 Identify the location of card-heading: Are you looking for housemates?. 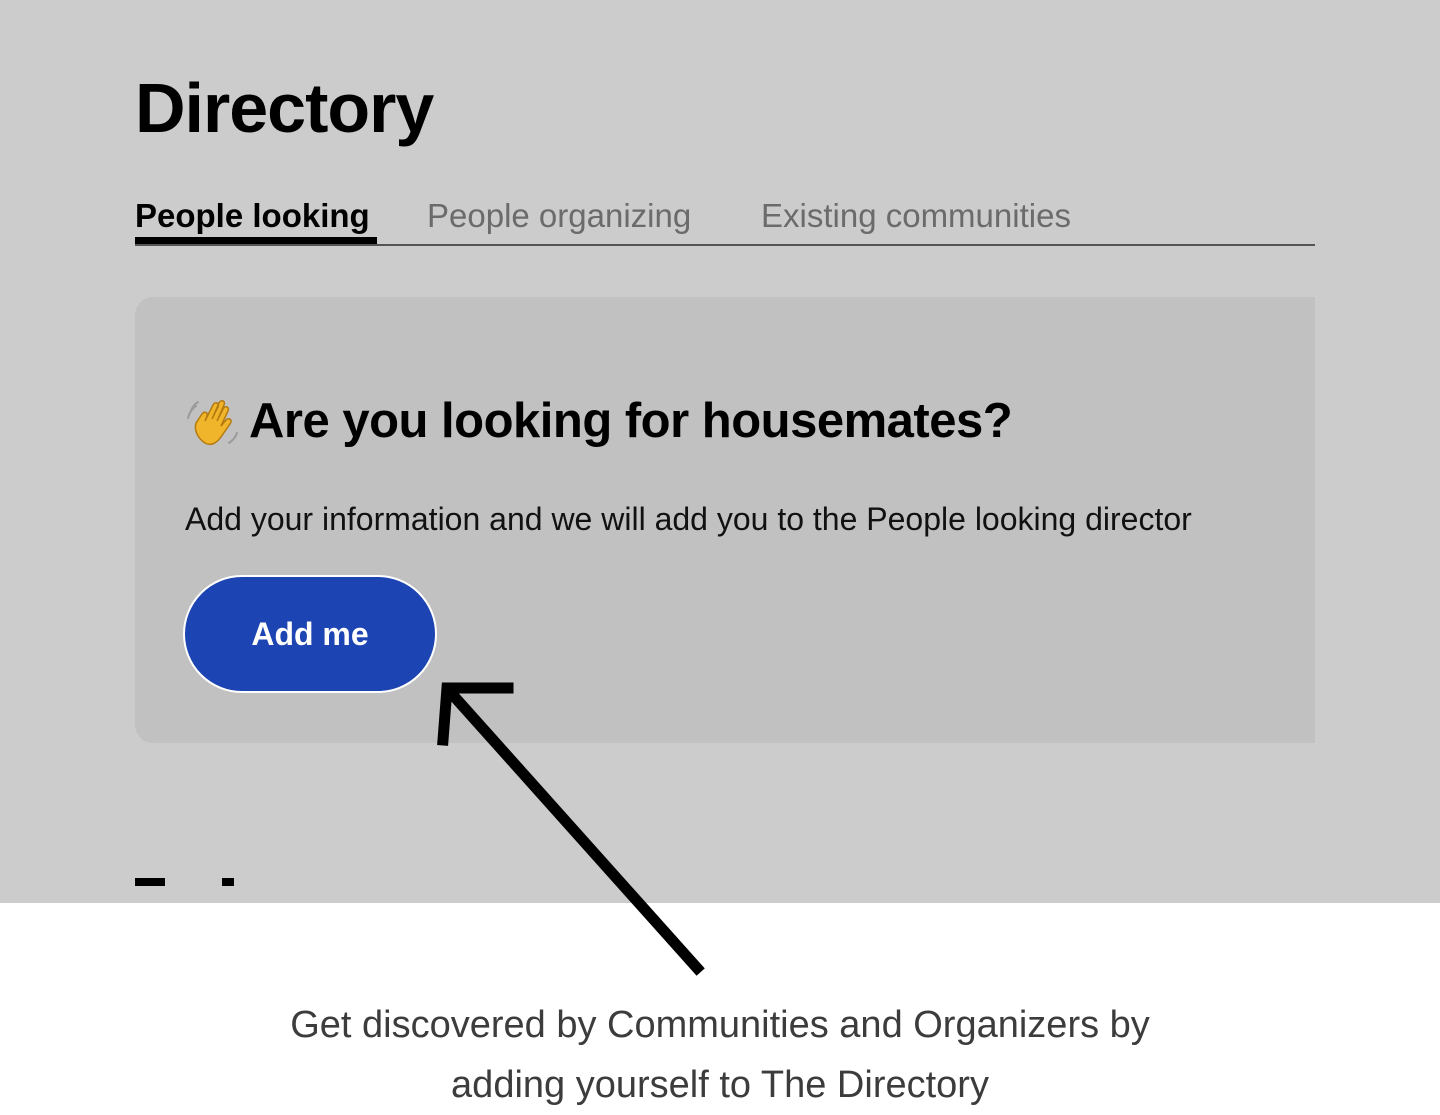
(599, 421).